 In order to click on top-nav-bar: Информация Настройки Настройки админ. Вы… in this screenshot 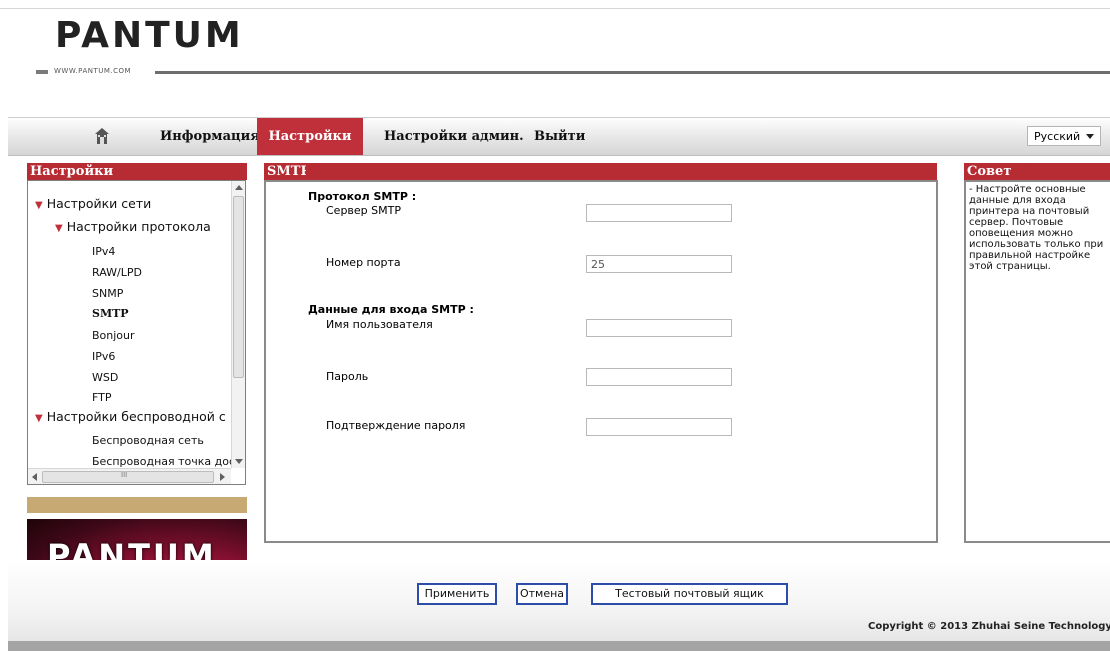, I will do `click(559, 136)`.